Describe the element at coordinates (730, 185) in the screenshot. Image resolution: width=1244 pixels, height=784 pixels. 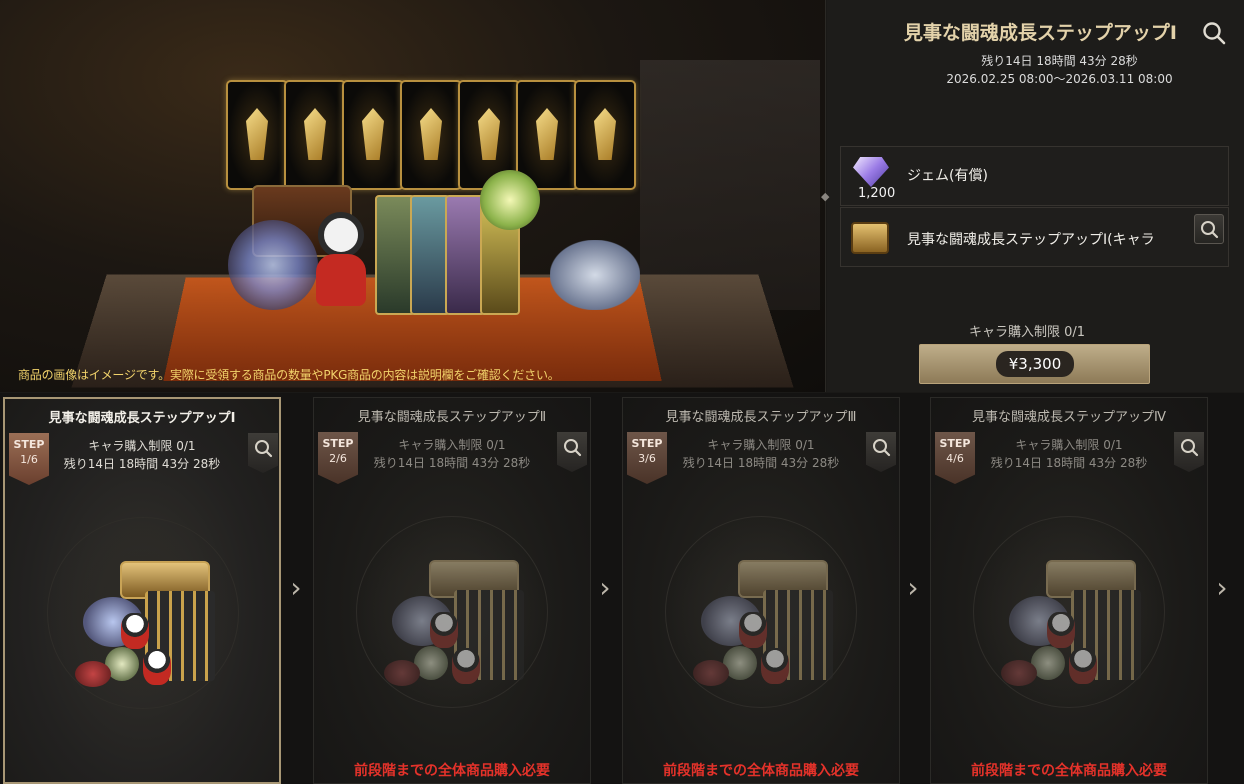
I see `background-wall` at that location.